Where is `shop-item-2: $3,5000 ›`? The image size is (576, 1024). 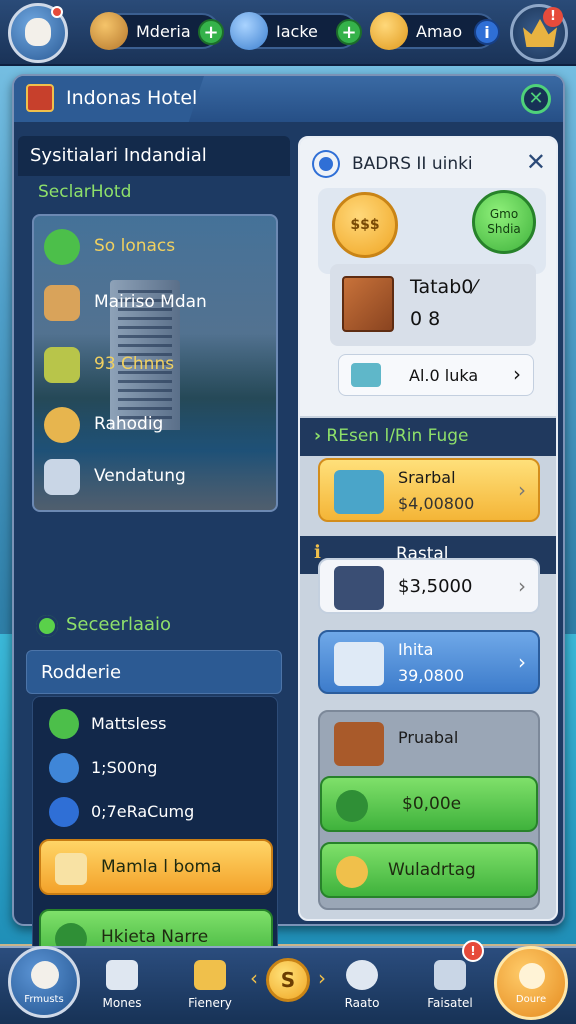
shop-item-2: $3,5000 › is located at coordinates (429, 586).